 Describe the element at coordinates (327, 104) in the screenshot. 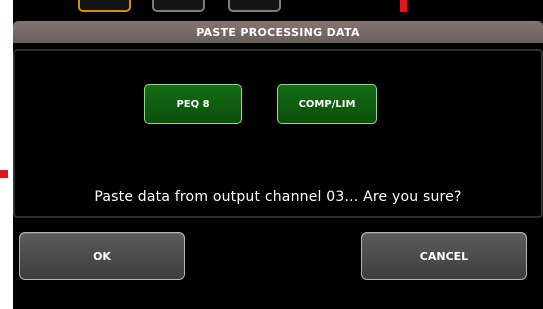

I see `comp-lim-button: COMP/LIM` at that location.